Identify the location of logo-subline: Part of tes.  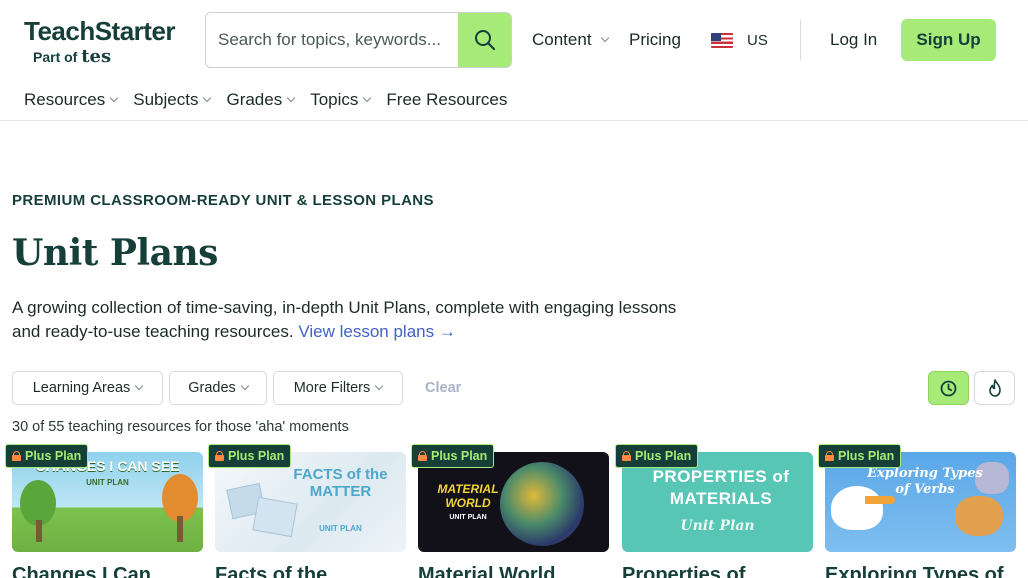
(72, 56).